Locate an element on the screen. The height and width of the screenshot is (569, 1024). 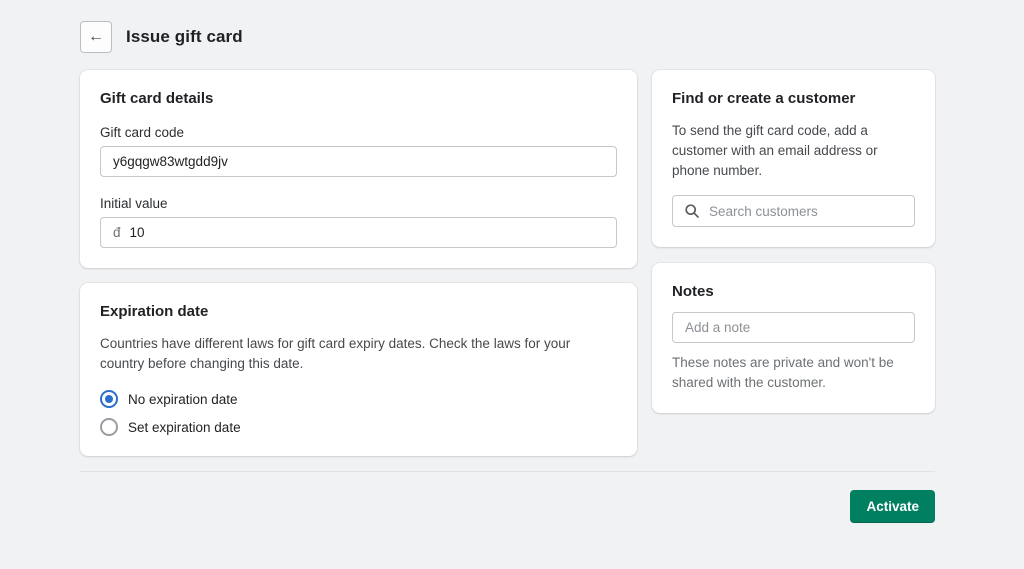
radio-no-expiration-label: No expiration date is located at coordinates (183, 399).